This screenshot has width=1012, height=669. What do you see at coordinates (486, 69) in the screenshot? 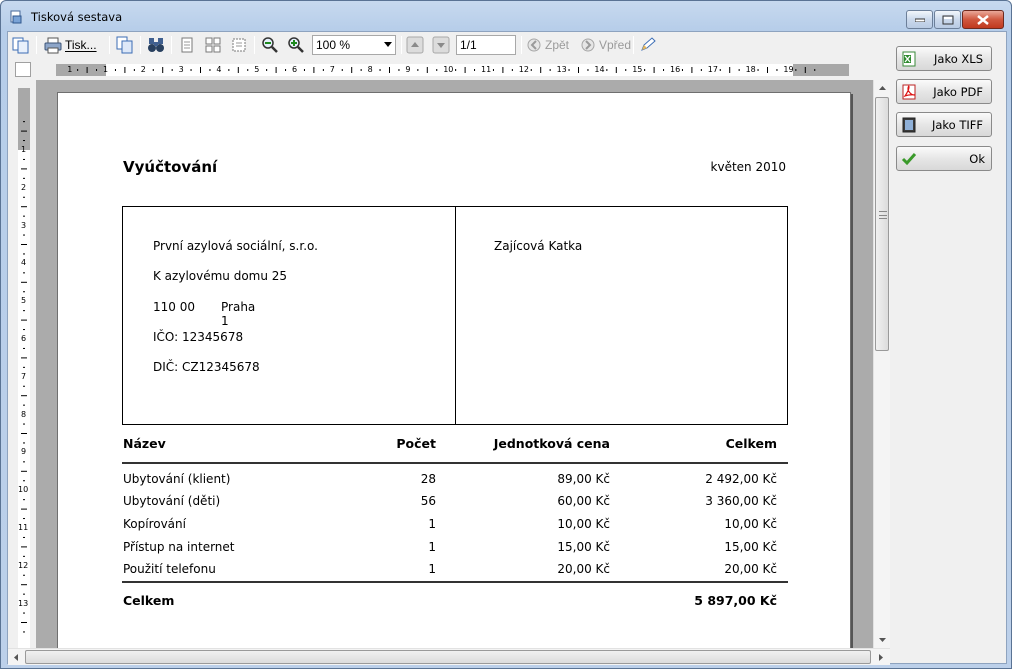
I see `ruler-label: 11` at bounding box center [486, 69].